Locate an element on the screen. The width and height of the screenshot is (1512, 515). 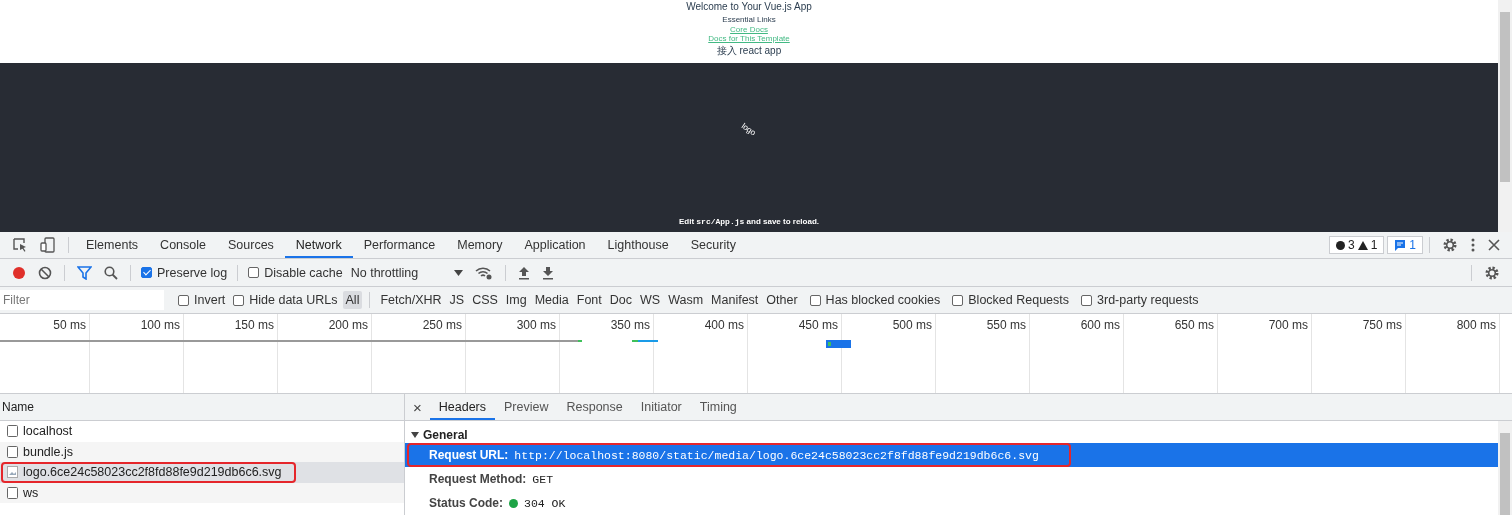
type-filter: CSS is located at coordinates (485, 300).